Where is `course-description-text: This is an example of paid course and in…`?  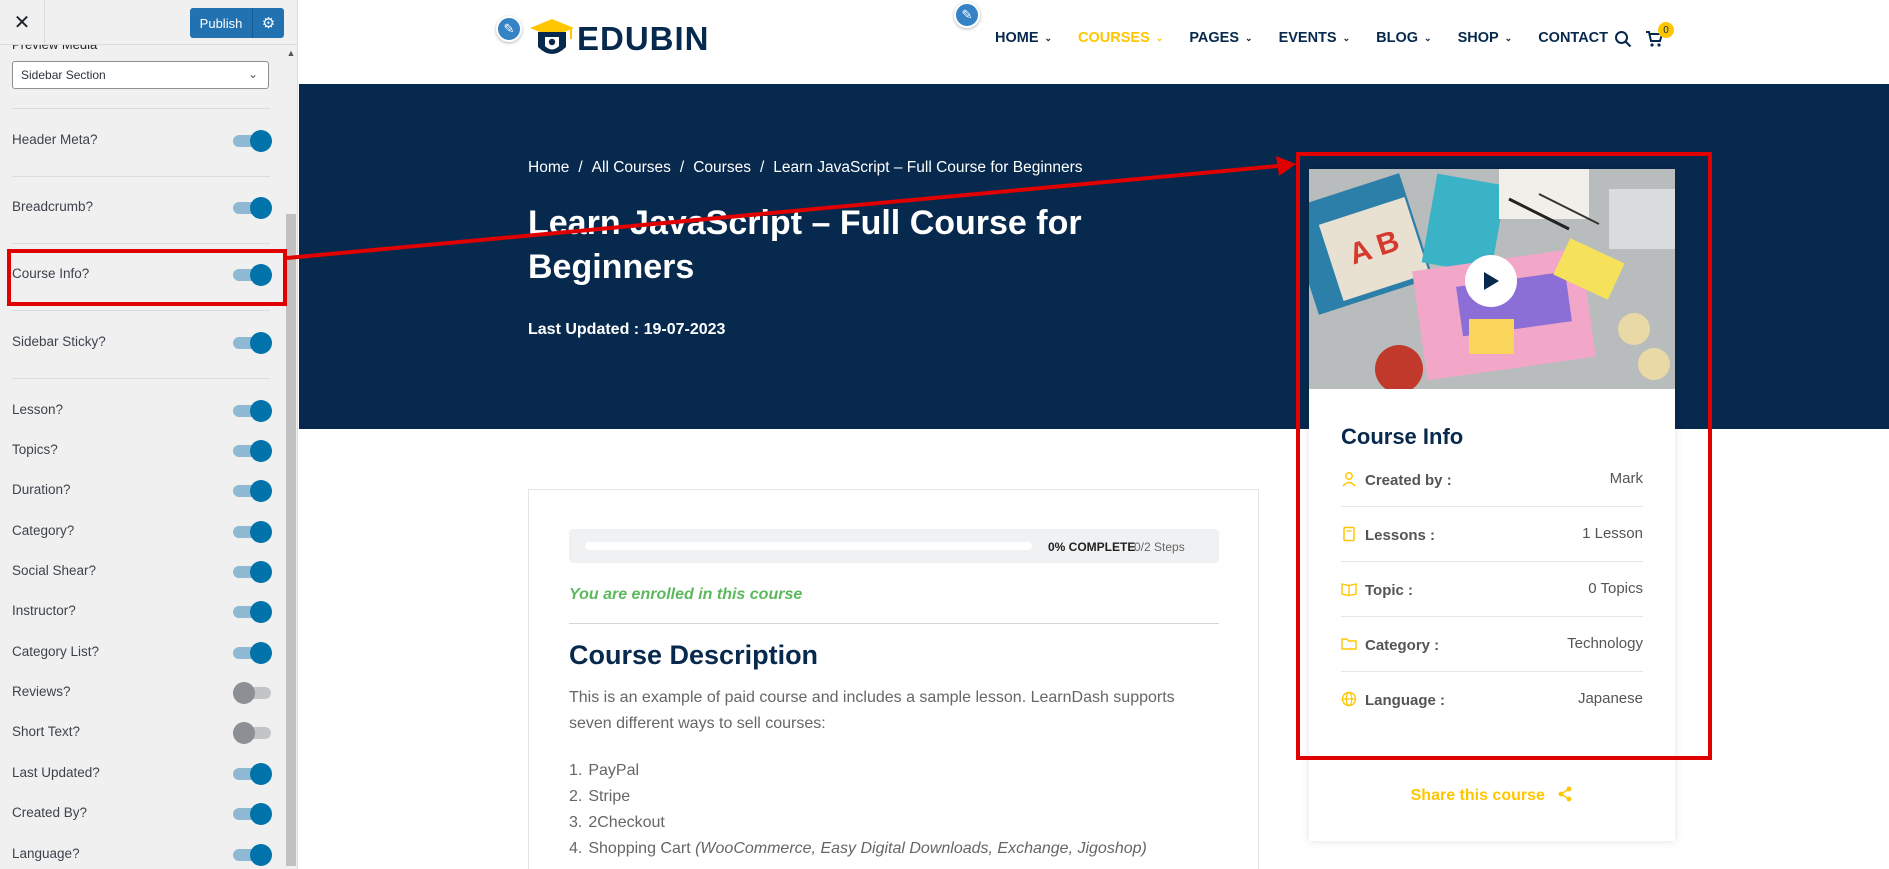
course-description-text: This is an example of paid course and in… is located at coordinates (872, 710).